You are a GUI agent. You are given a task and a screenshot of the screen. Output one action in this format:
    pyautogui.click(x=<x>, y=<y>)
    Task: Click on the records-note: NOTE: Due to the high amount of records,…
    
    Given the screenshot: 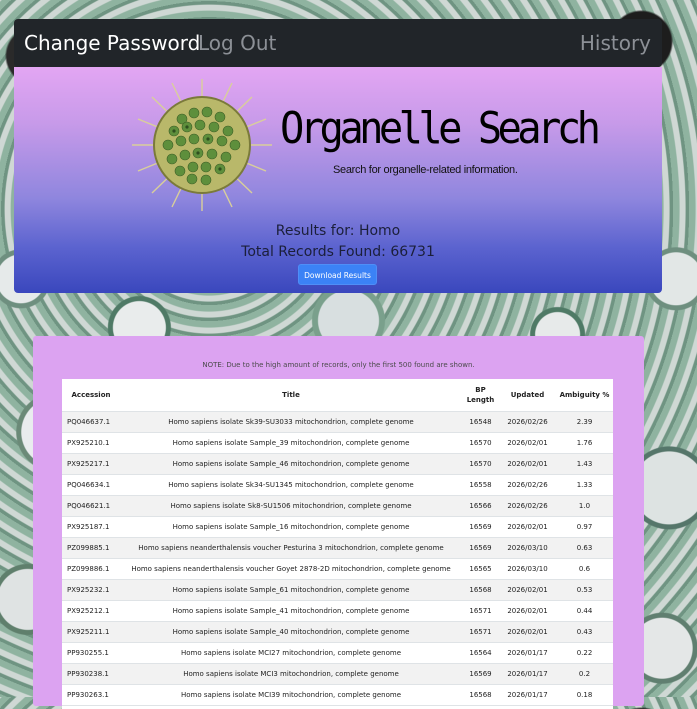 What is the action you would take?
    pyautogui.click(x=338, y=365)
    